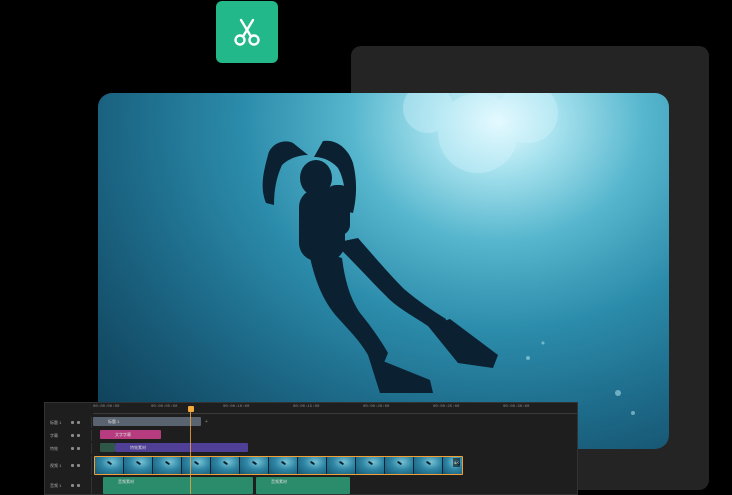  What do you see at coordinates (107, 447) in the screenshot?
I see `effect-marker-clip` at bounding box center [107, 447].